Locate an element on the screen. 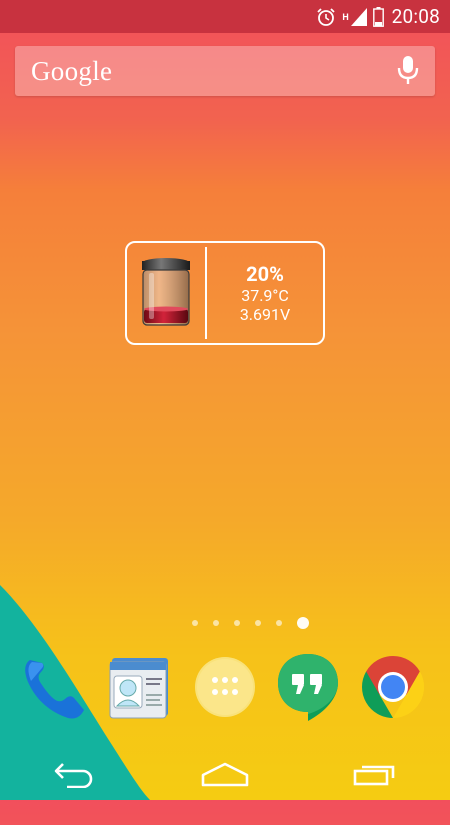 This screenshot has width=450, height=825. battery-icon is located at coordinates (378, 16).